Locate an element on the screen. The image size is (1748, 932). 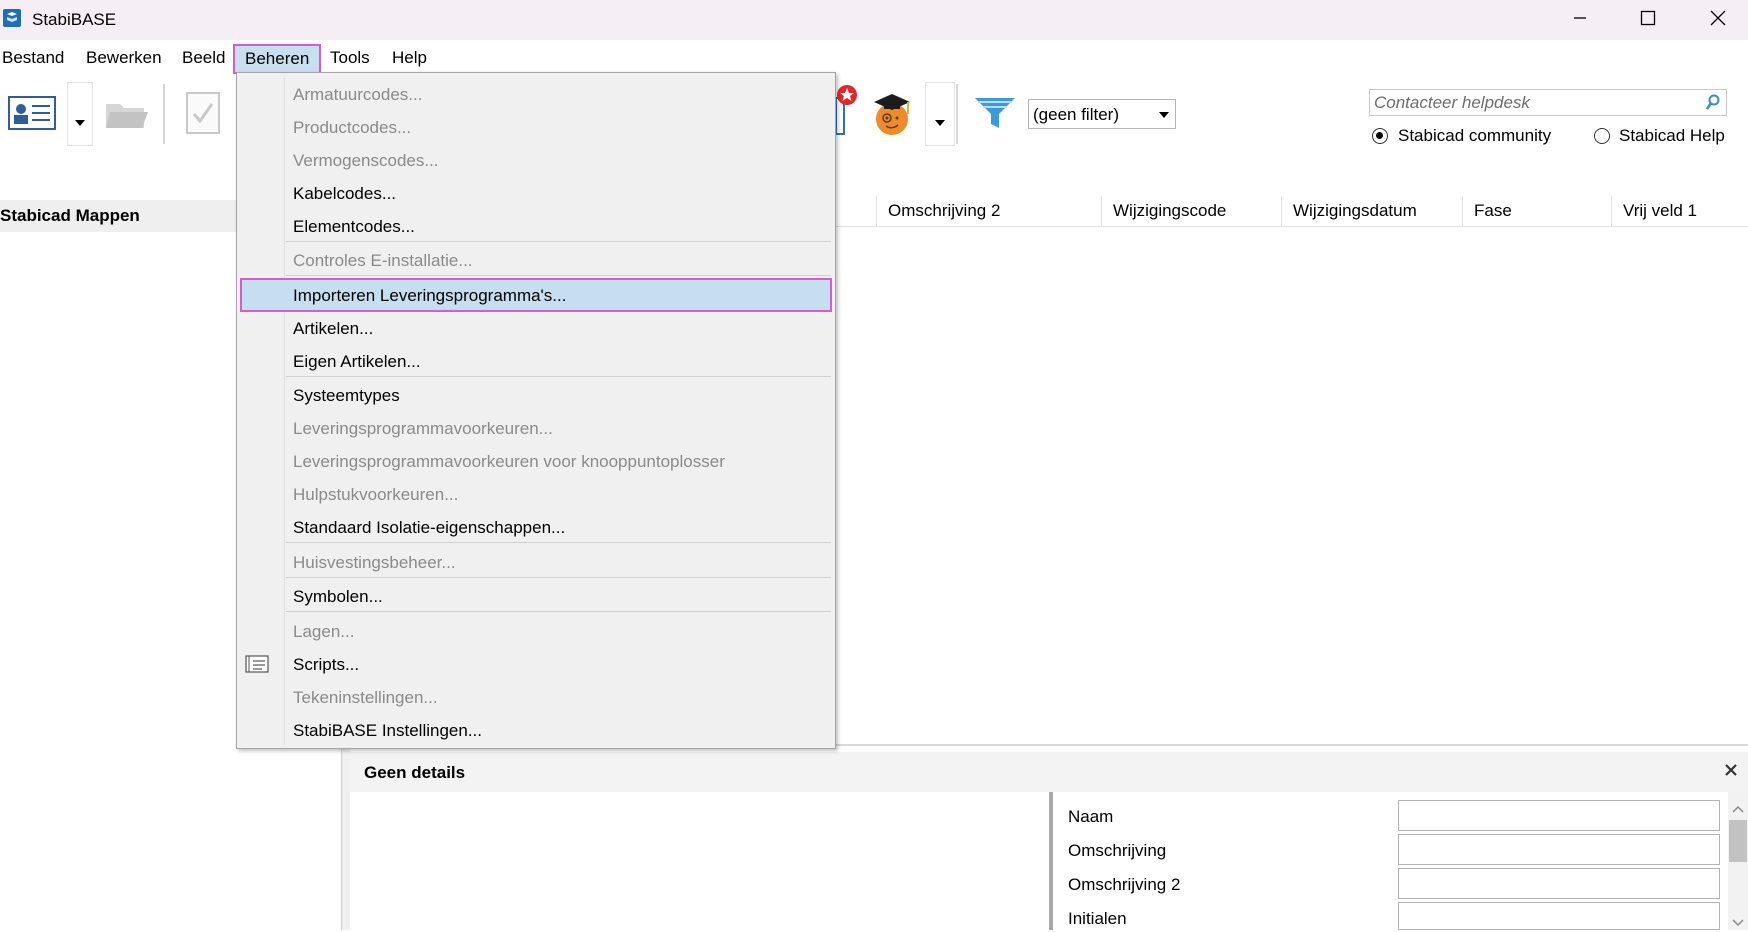
contact-dropdown-button is located at coordinates (80, 114).